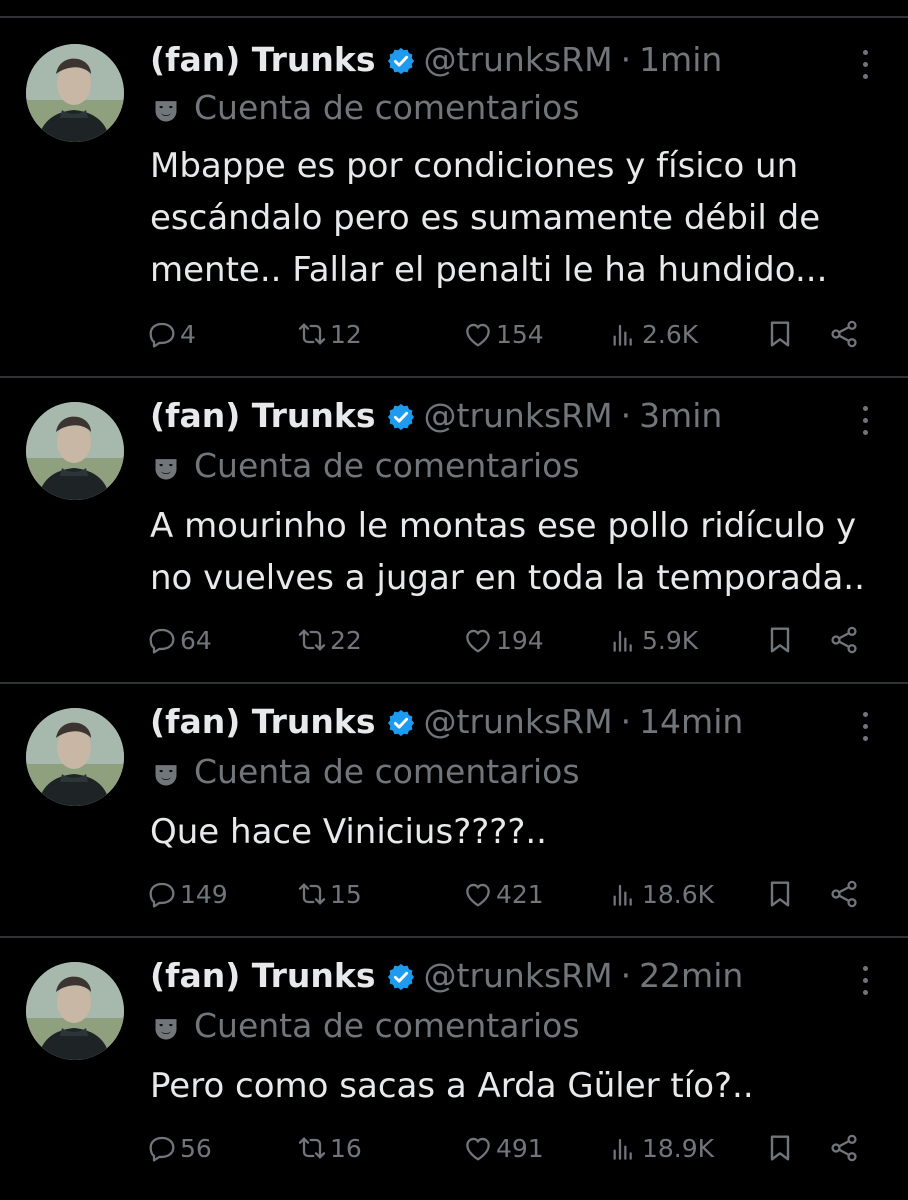 This screenshot has width=908, height=1200. I want to click on views-count: 2.6K, so click(670, 334).